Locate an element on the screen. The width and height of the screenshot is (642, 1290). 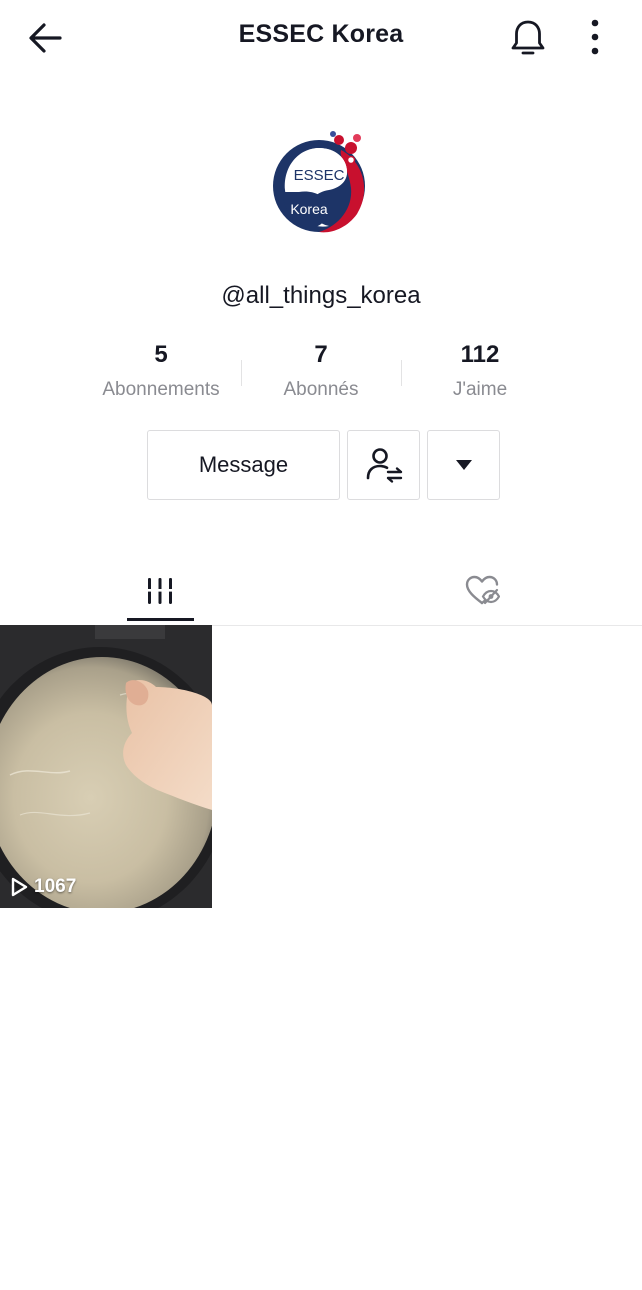
more-vertical-icon is located at coordinates (595, 37).